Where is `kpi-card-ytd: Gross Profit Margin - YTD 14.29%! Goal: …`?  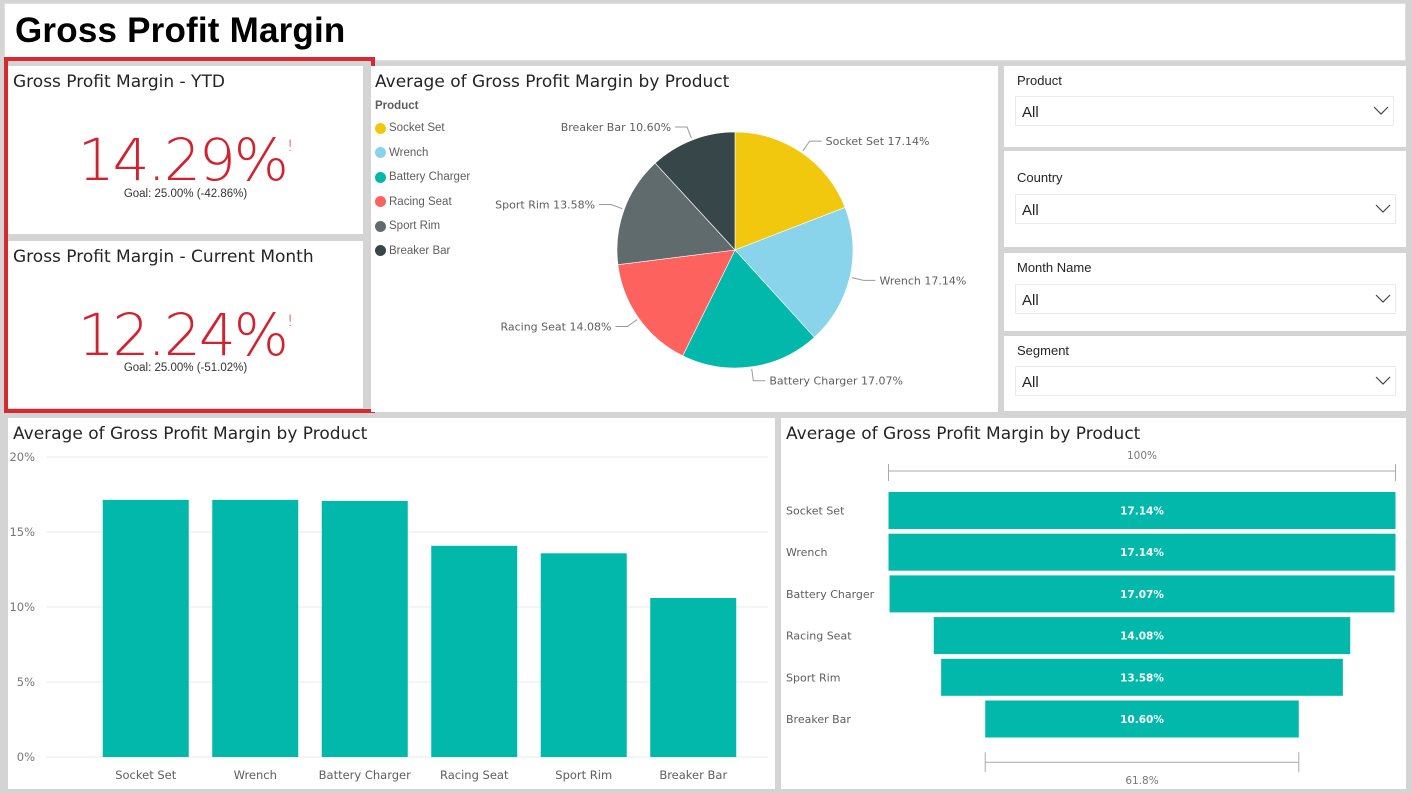 kpi-card-ytd: Gross Profit Margin - YTD 14.29%! Goal: … is located at coordinates (185, 150).